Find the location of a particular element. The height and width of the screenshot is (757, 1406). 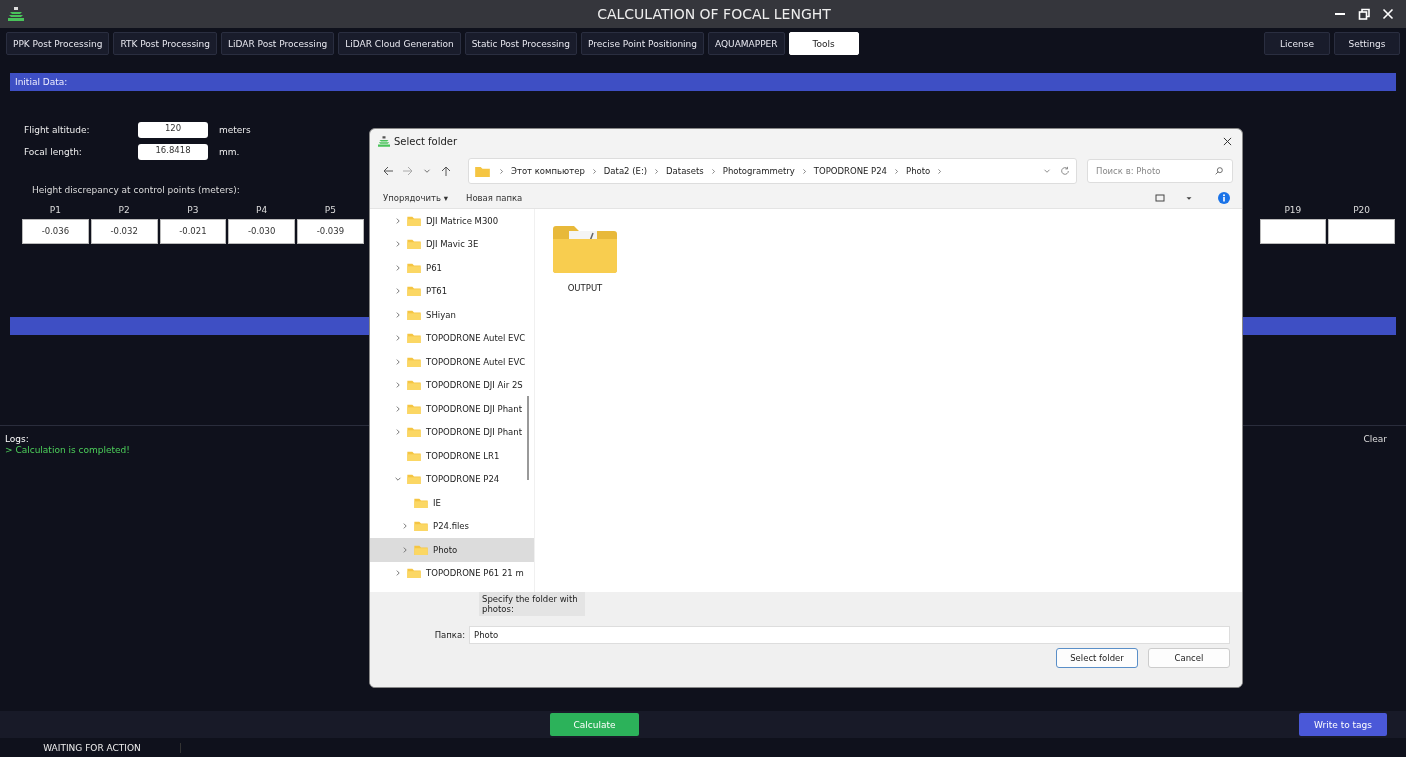

tree-label: DJI Mavic 3E is located at coordinates (452, 244).